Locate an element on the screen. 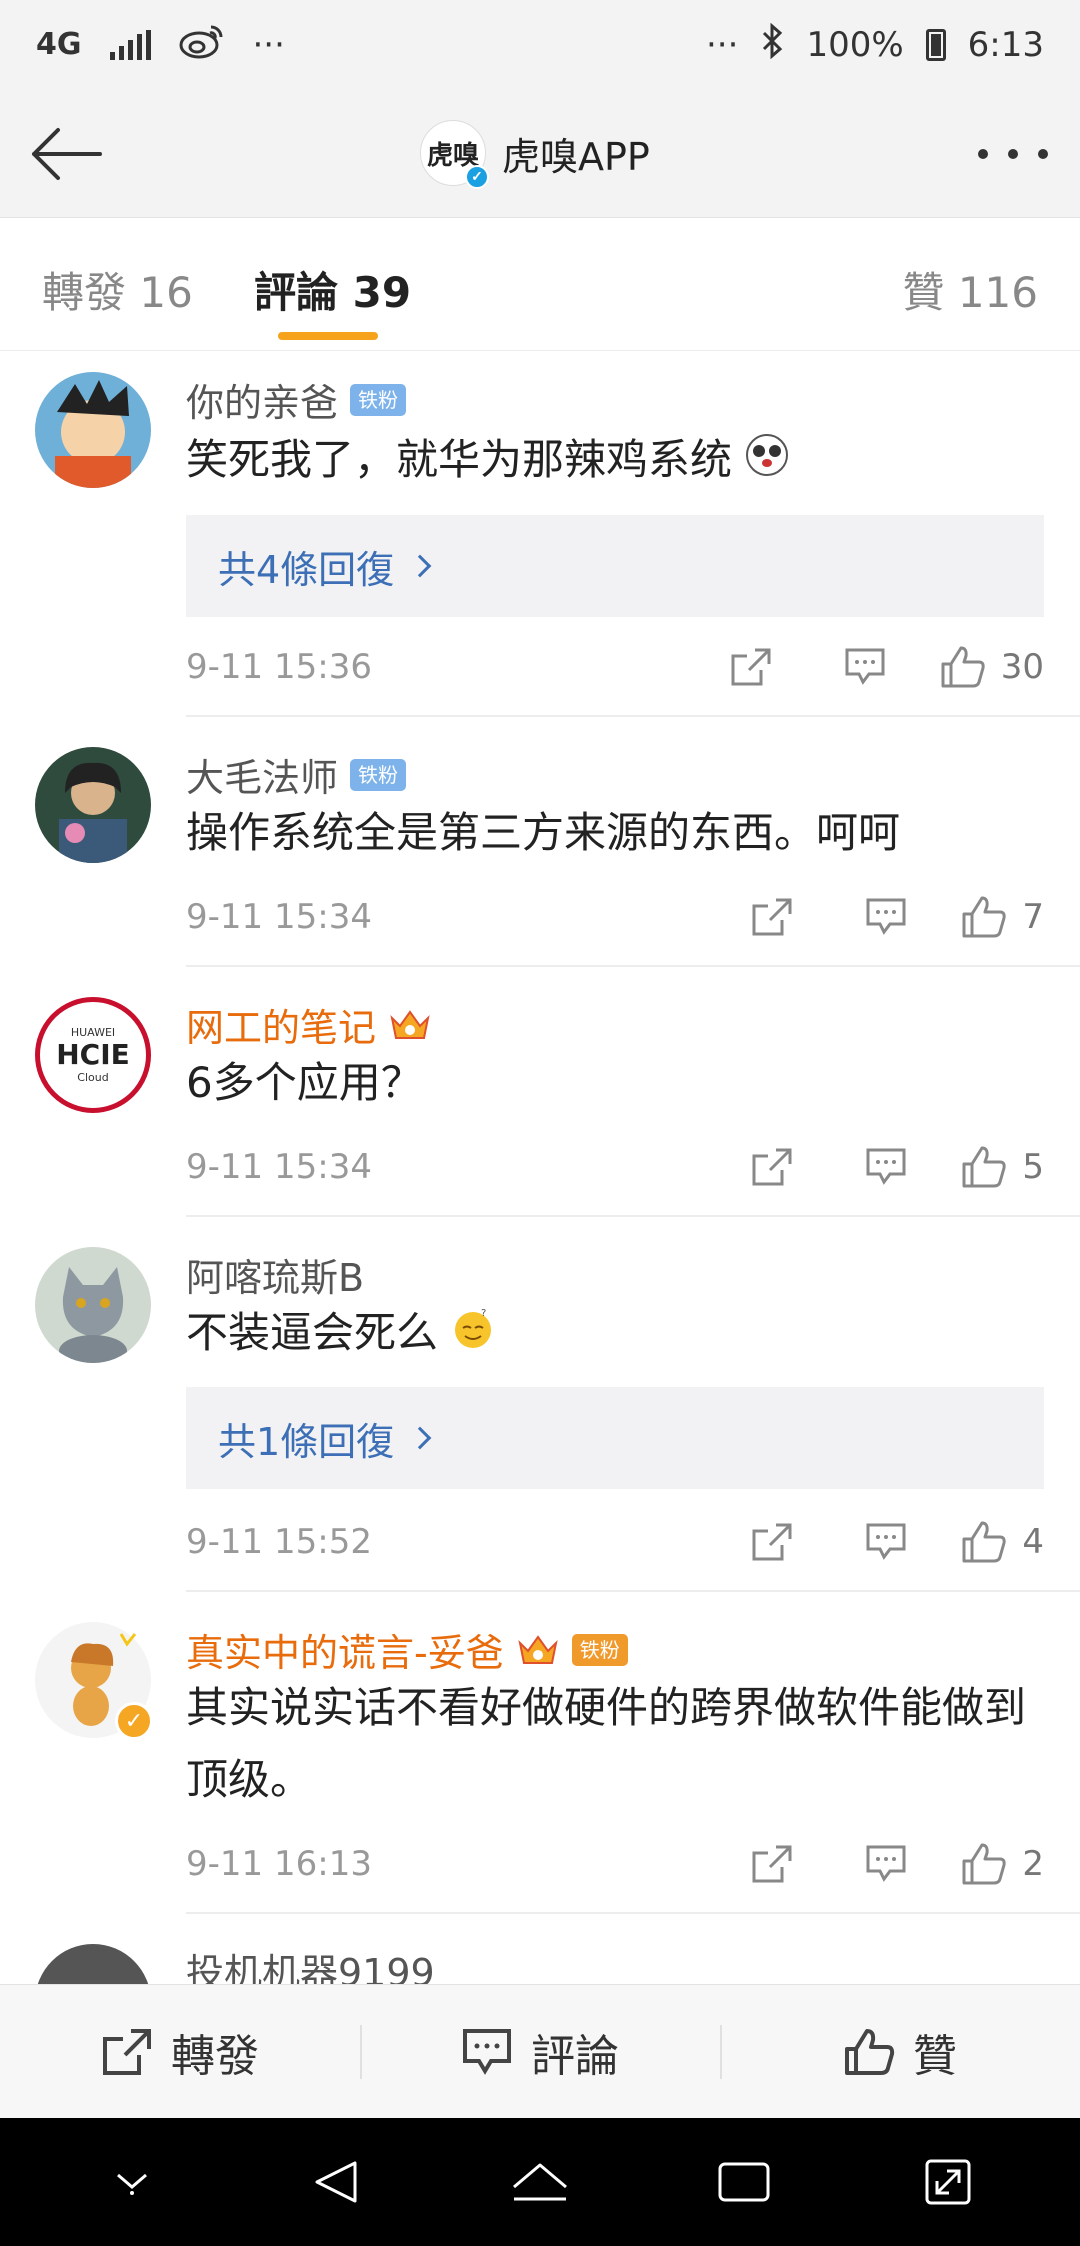 This screenshot has height=2246, width=1080. timestamp: 9-11 15:36 is located at coordinates (279, 667).